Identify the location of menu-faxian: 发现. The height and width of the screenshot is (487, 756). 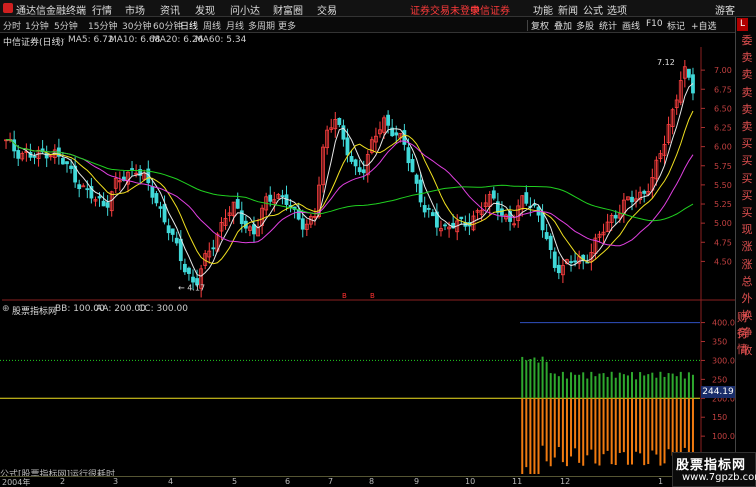
(205, 9).